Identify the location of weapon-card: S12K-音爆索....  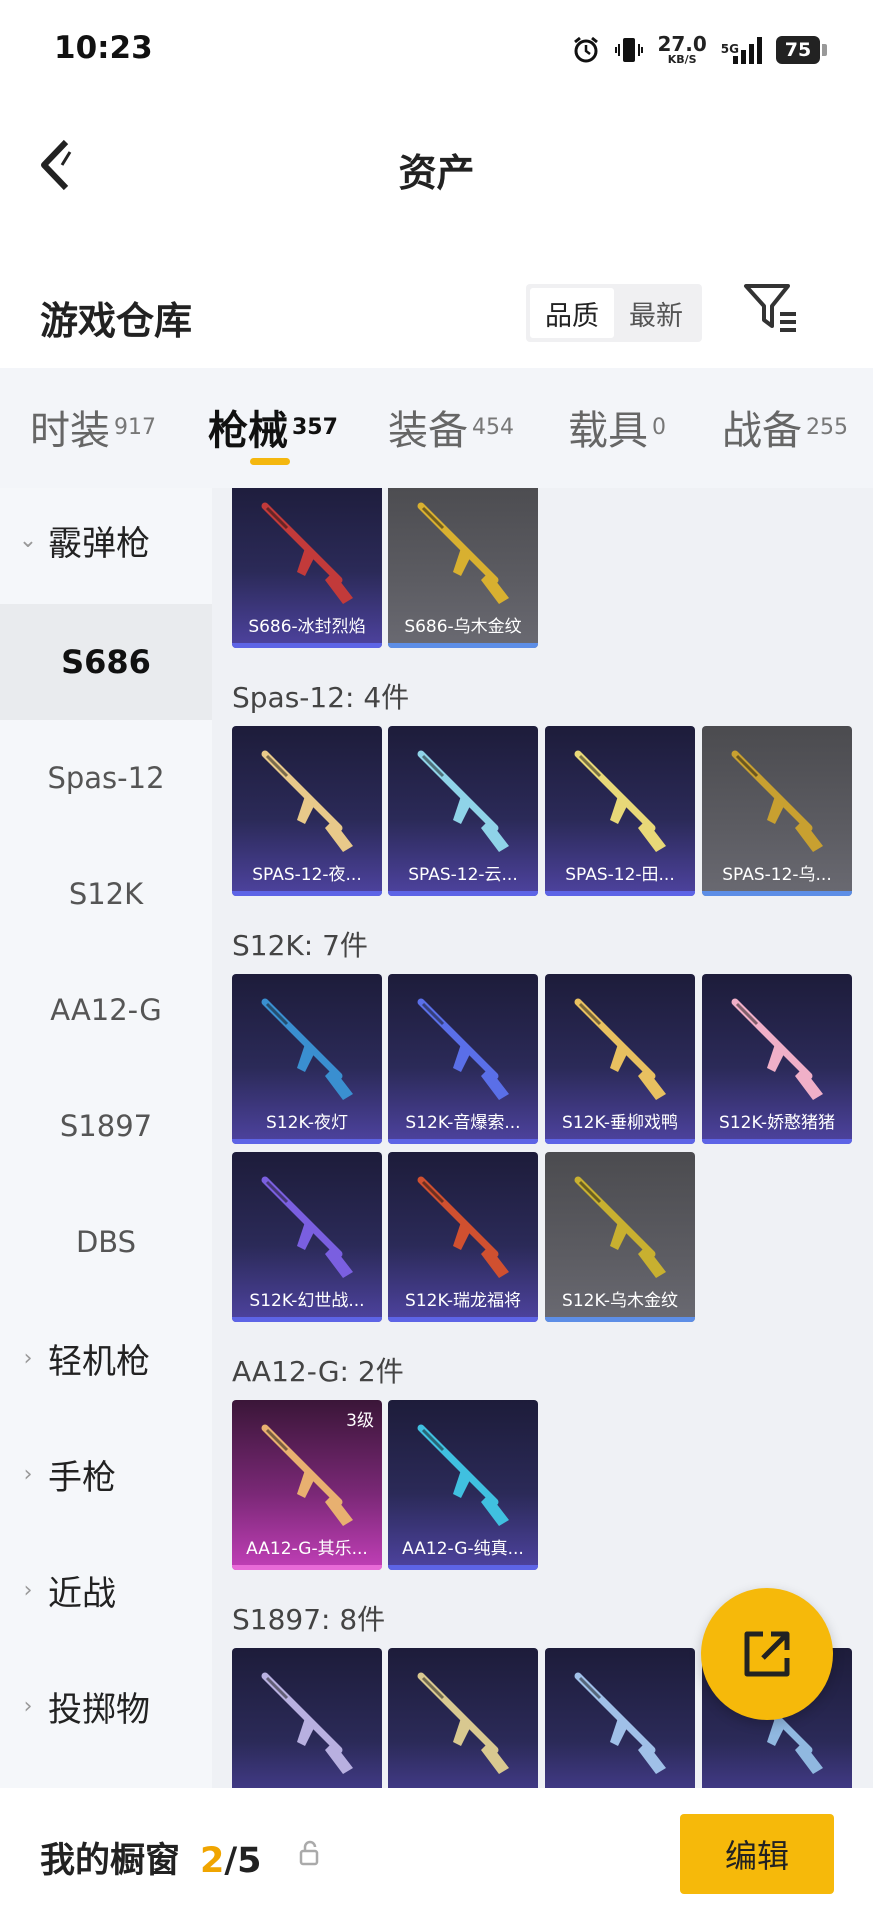
(463, 1059).